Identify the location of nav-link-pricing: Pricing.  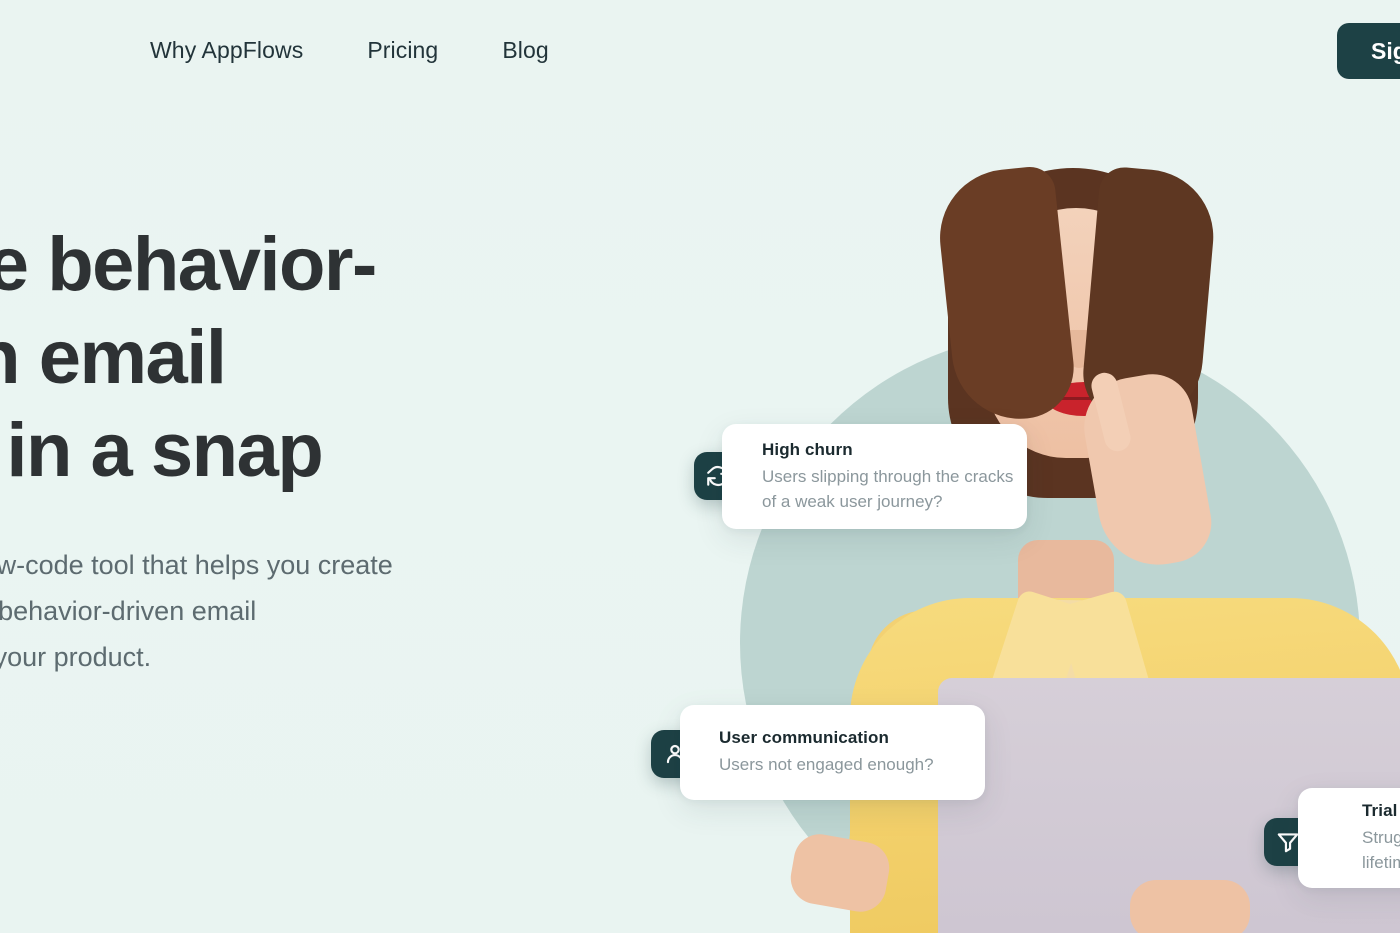
(402, 50).